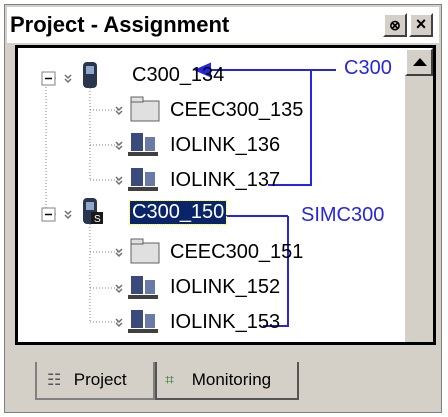 The height and width of the screenshot is (417, 448). I want to click on close-button: ×, so click(421, 25).